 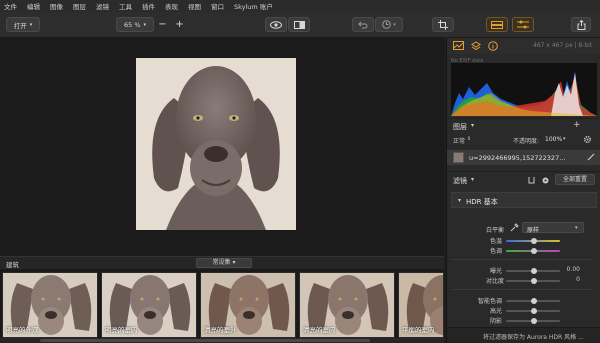 I want to click on menu-layer: 图层, so click(x=79, y=6).